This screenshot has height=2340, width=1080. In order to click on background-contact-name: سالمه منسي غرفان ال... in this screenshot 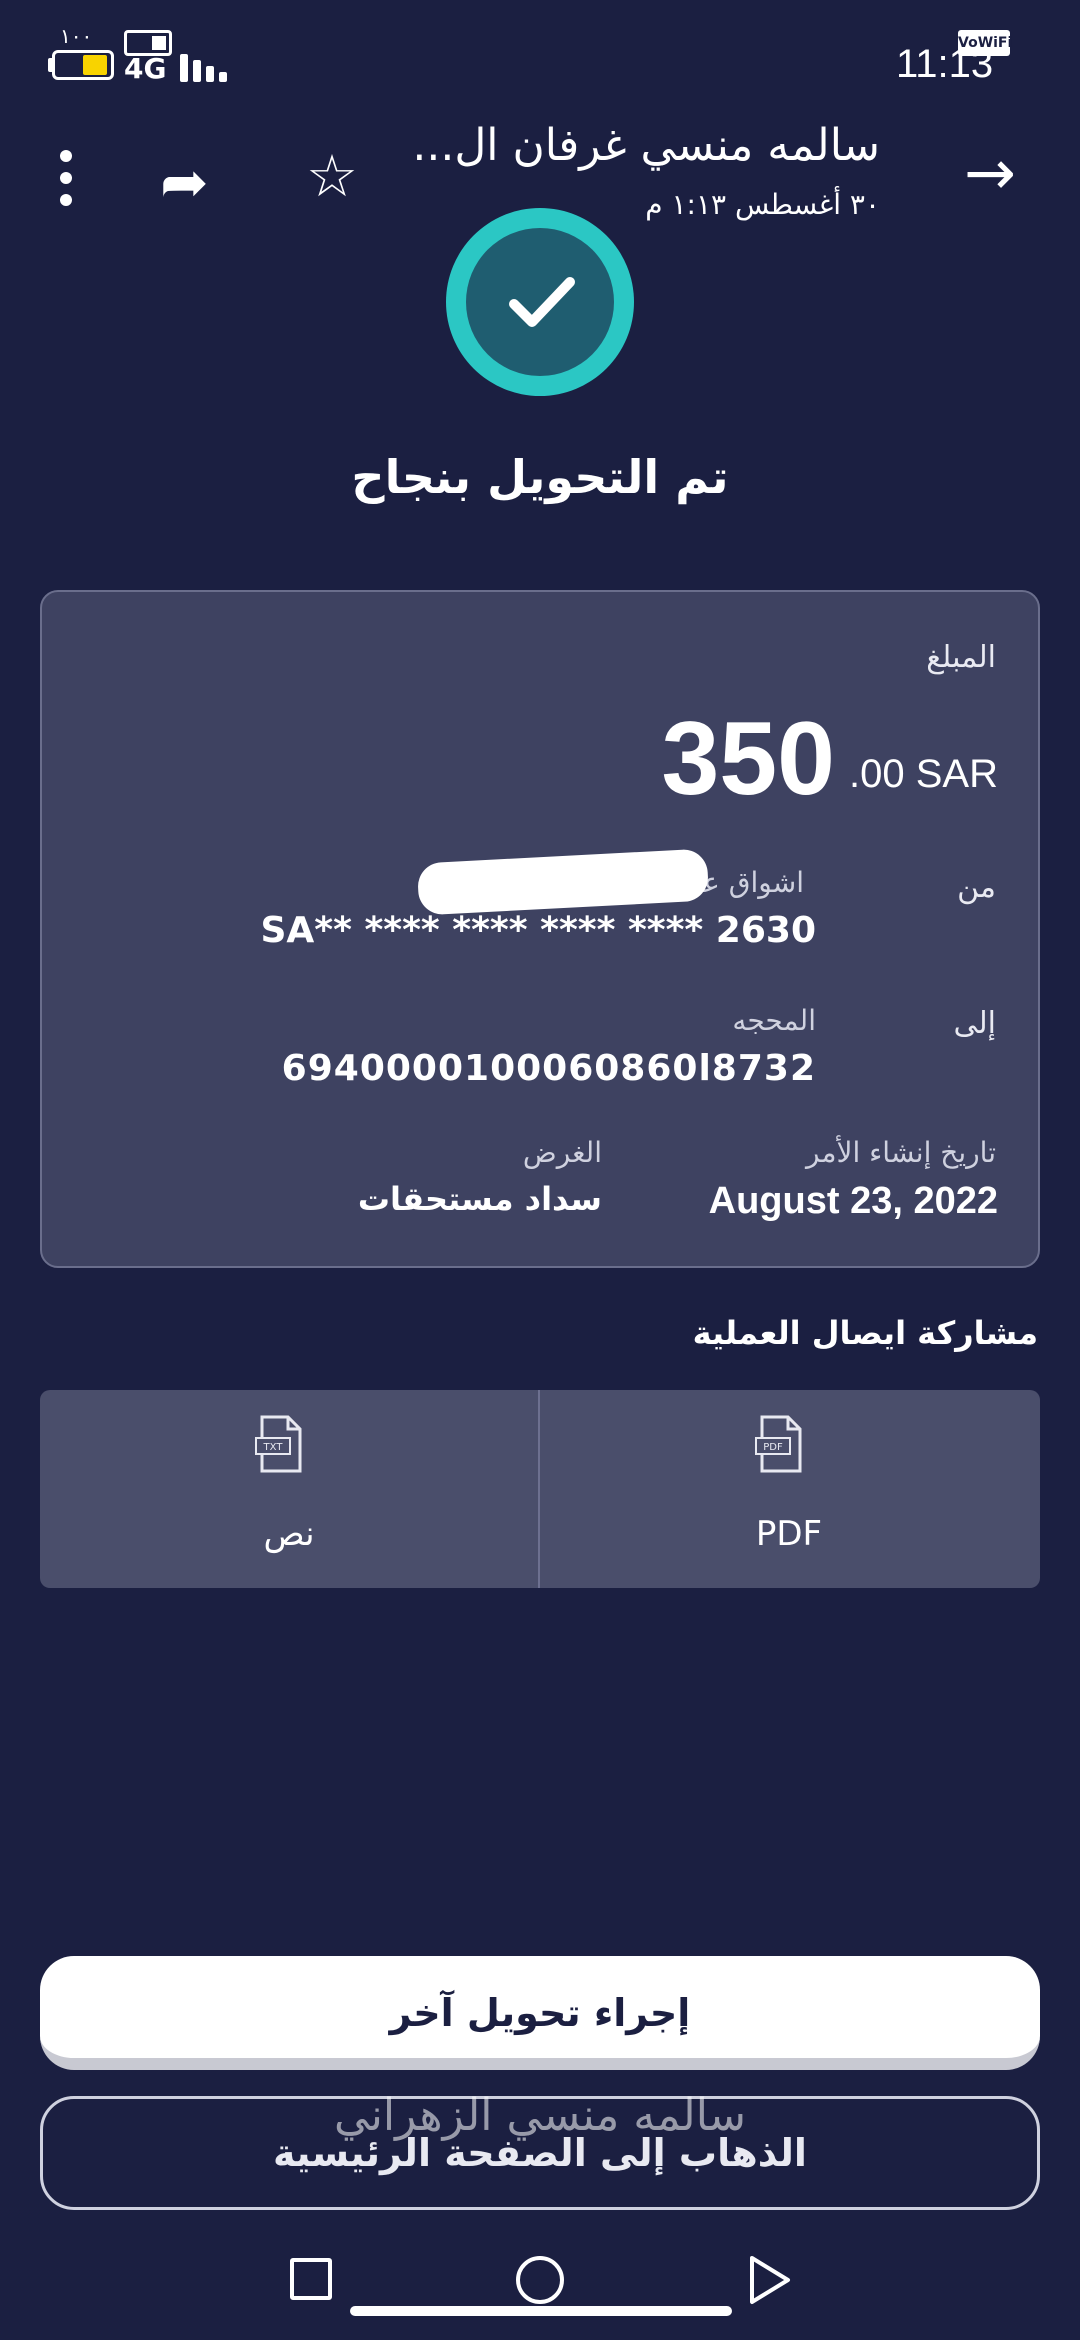, I will do `click(646, 145)`.